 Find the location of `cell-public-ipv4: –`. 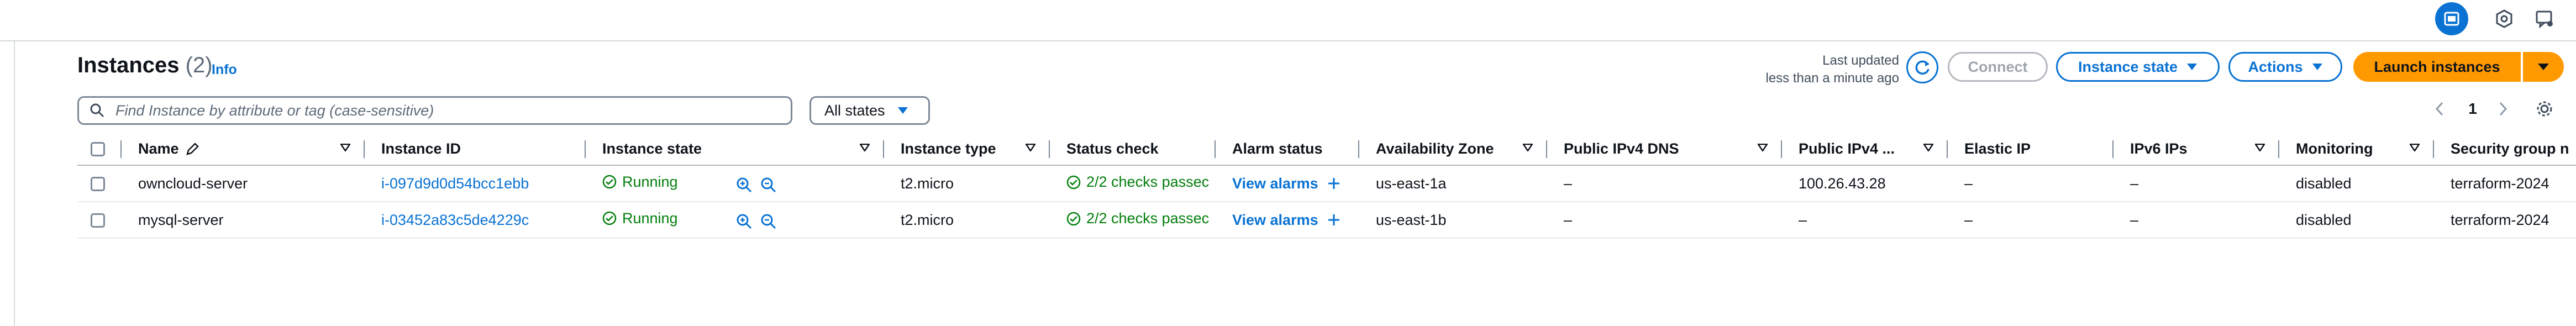

cell-public-ipv4: – is located at coordinates (1865, 220).